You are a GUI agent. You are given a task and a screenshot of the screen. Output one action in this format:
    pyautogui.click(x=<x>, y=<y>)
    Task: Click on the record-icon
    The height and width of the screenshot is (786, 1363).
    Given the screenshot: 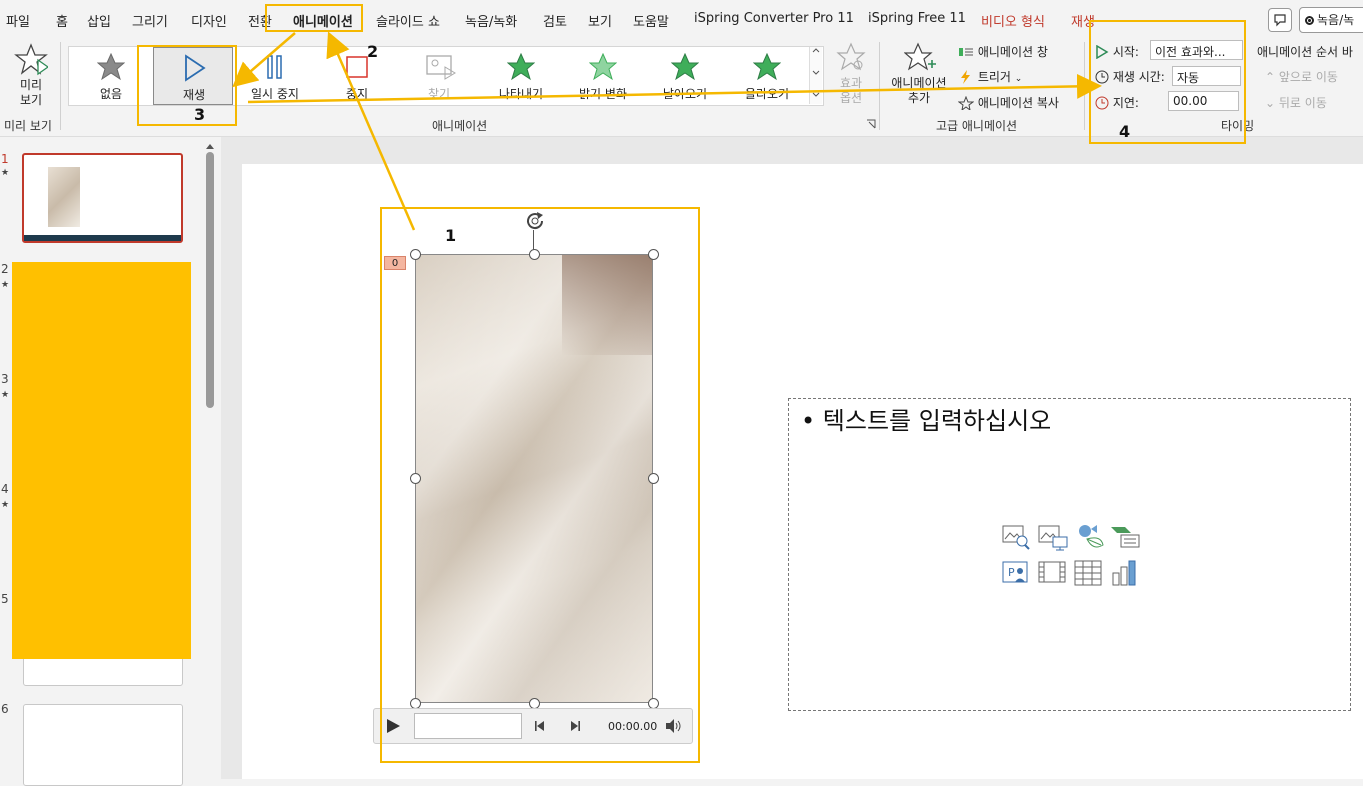 What is the action you would take?
    pyautogui.click(x=1309, y=20)
    